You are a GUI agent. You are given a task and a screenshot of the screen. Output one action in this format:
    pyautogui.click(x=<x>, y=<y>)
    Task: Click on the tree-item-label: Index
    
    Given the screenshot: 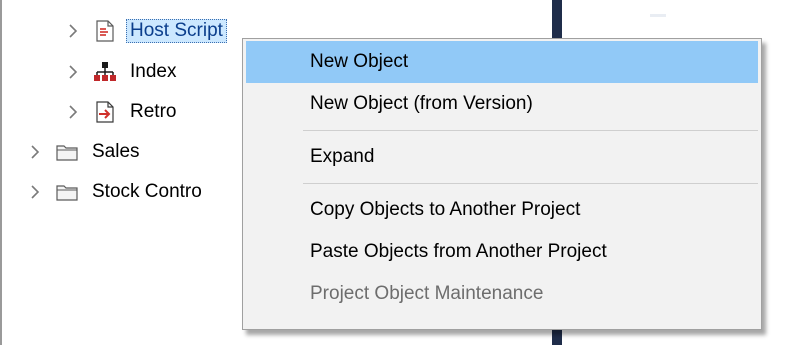 What is the action you would take?
    pyautogui.click(x=153, y=72)
    